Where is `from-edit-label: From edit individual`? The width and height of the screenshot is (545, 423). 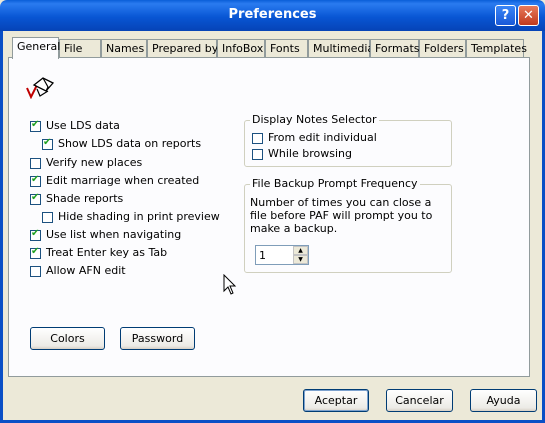 from-edit-label: From edit individual is located at coordinates (322, 137).